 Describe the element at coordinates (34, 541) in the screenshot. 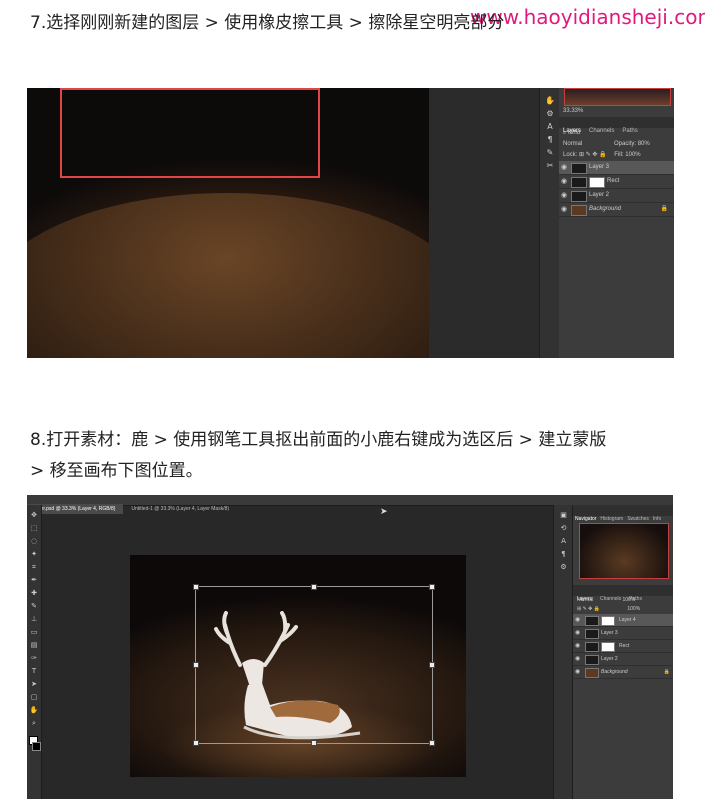

I see `lasso-tool-icon: ◌` at that location.